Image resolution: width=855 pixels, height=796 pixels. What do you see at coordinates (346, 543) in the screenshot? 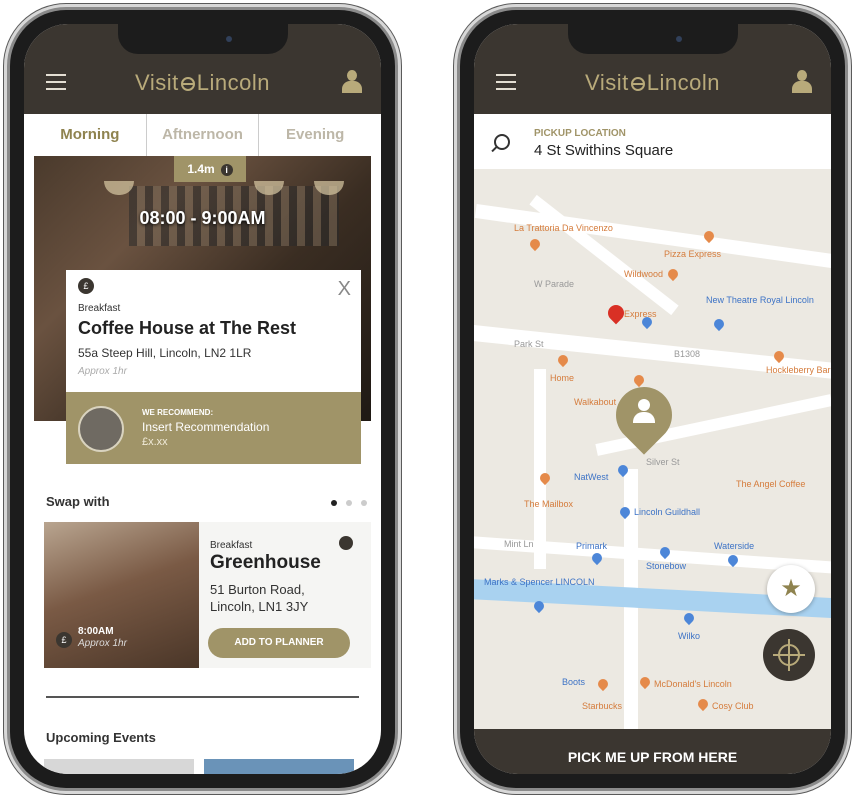
I see `price-icon` at bounding box center [346, 543].